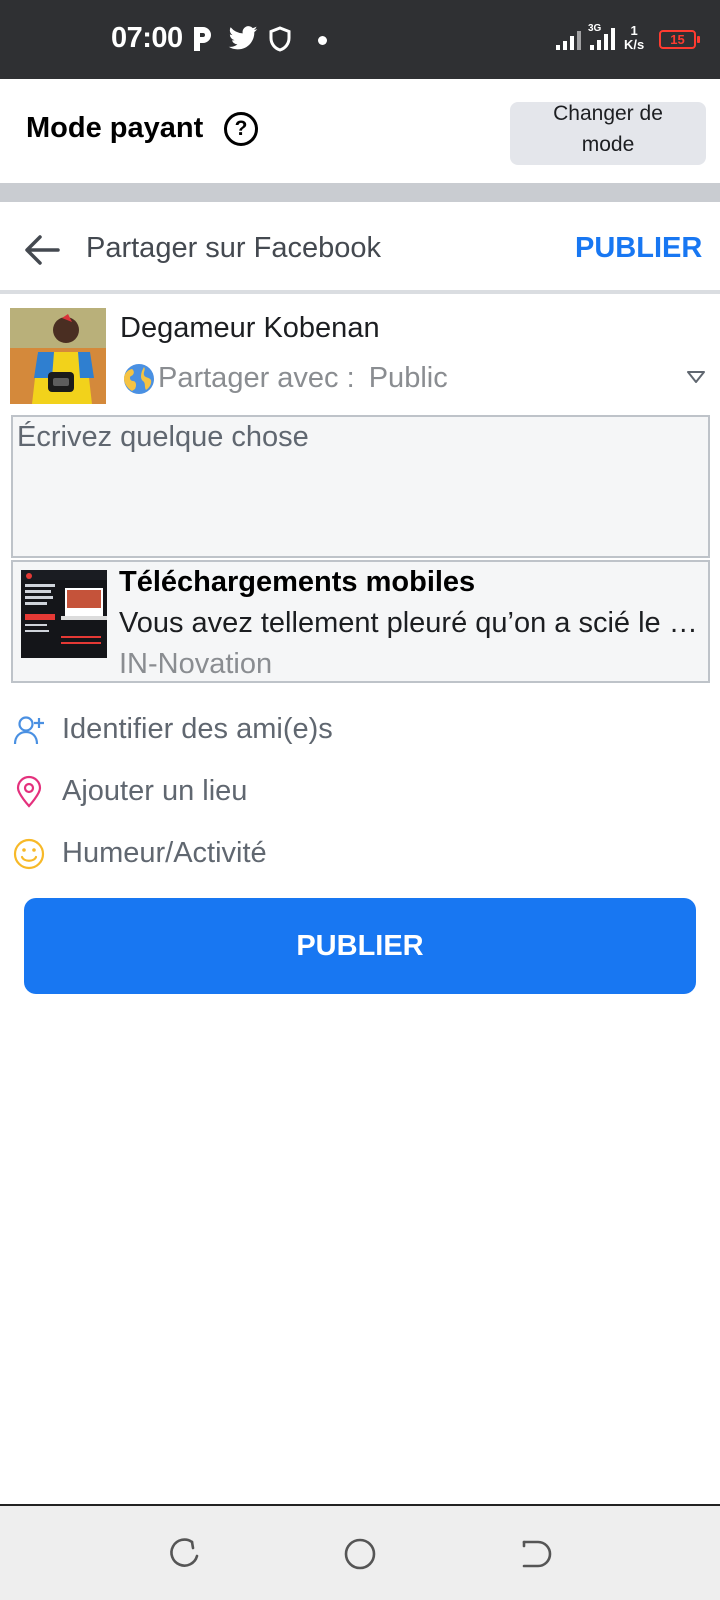 The width and height of the screenshot is (720, 1600). I want to click on shield-icon, so click(280, 39).